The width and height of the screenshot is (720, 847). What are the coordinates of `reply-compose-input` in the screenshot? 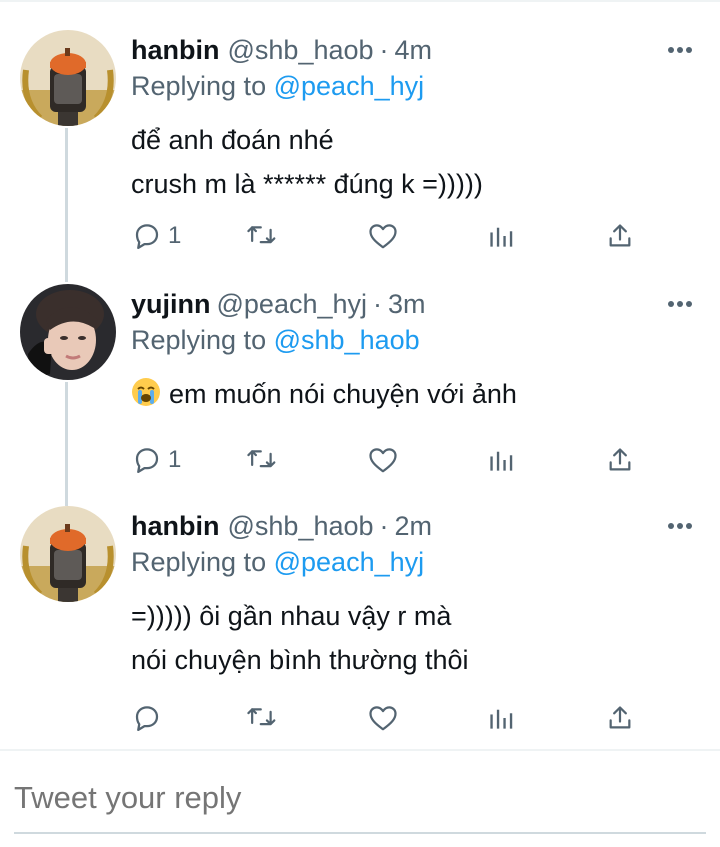 It's located at (359, 798).